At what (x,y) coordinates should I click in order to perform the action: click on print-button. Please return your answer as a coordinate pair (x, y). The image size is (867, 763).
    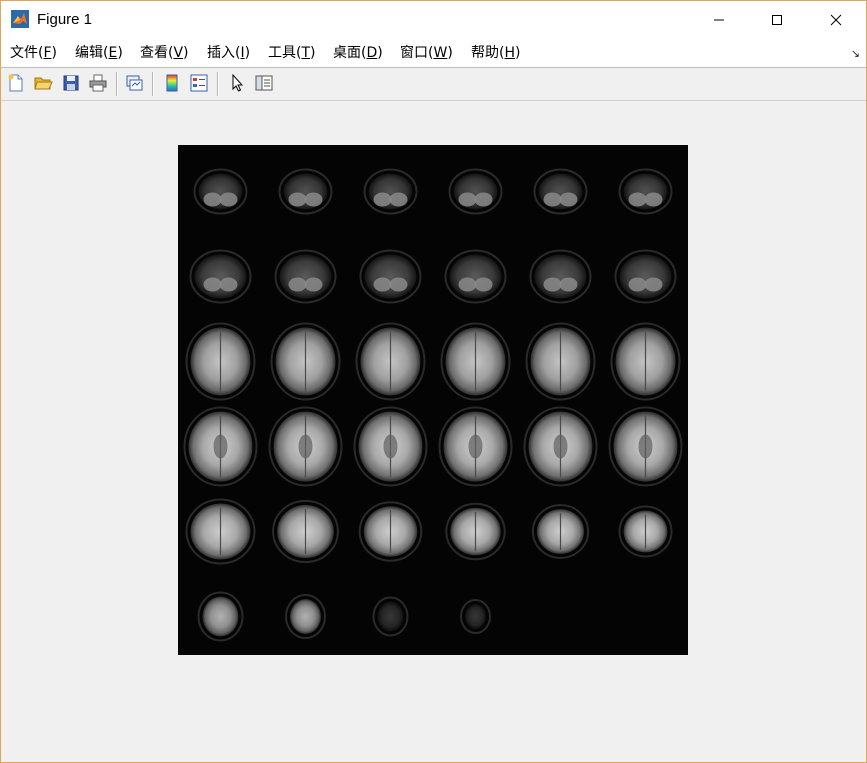
    Looking at the image, I should click on (98, 83).